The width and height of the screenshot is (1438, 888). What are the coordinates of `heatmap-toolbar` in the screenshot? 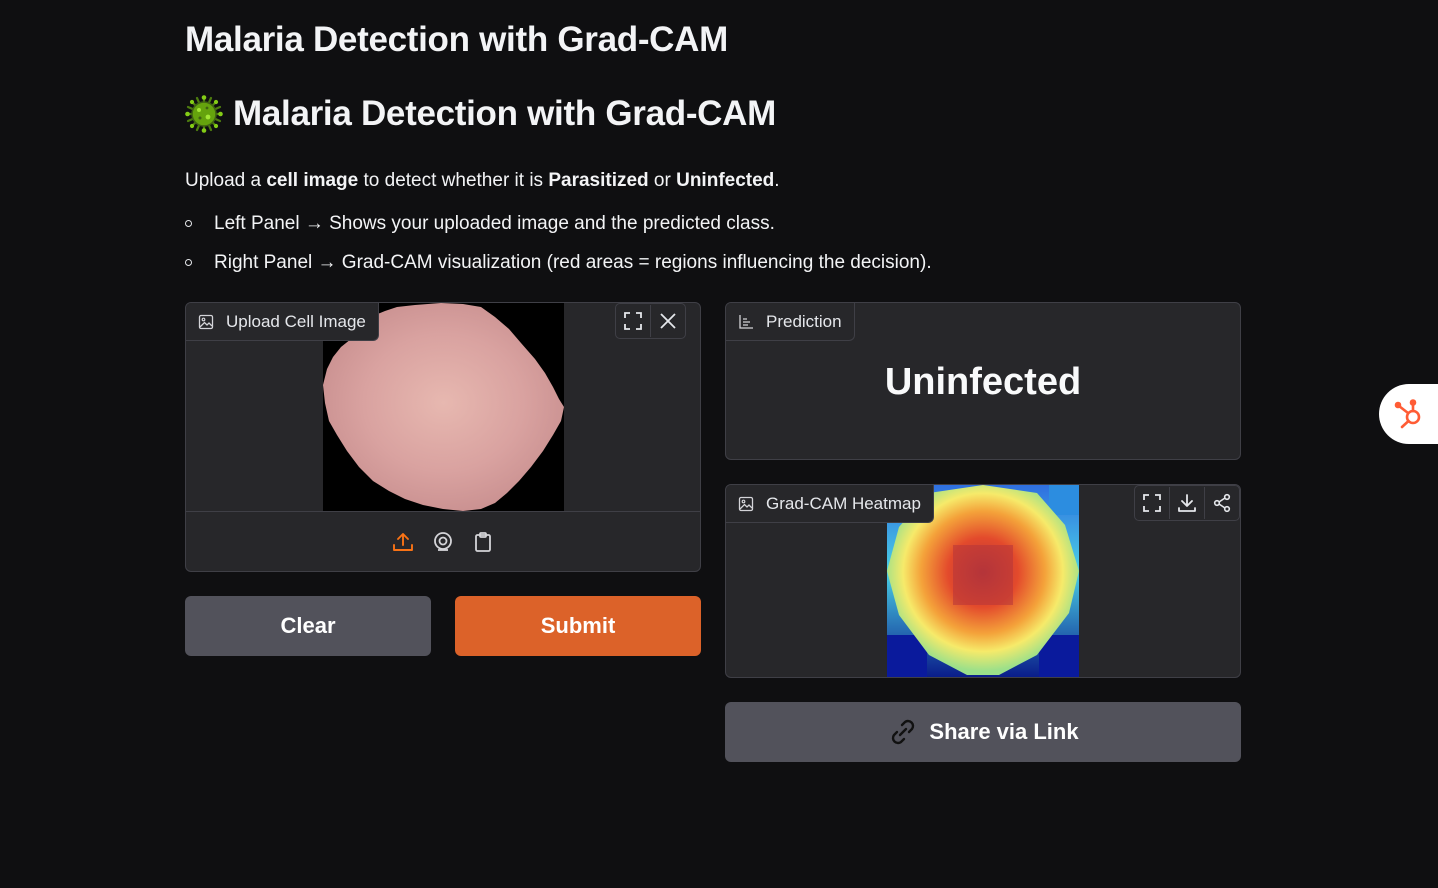 It's located at (1187, 503).